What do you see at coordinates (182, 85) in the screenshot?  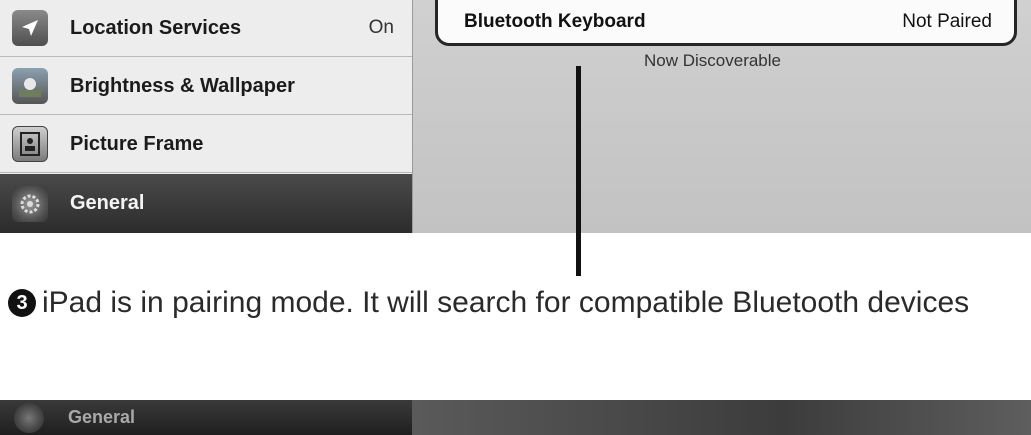 I see `sidebar-item-label: Brightness & Wallpaper` at bounding box center [182, 85].